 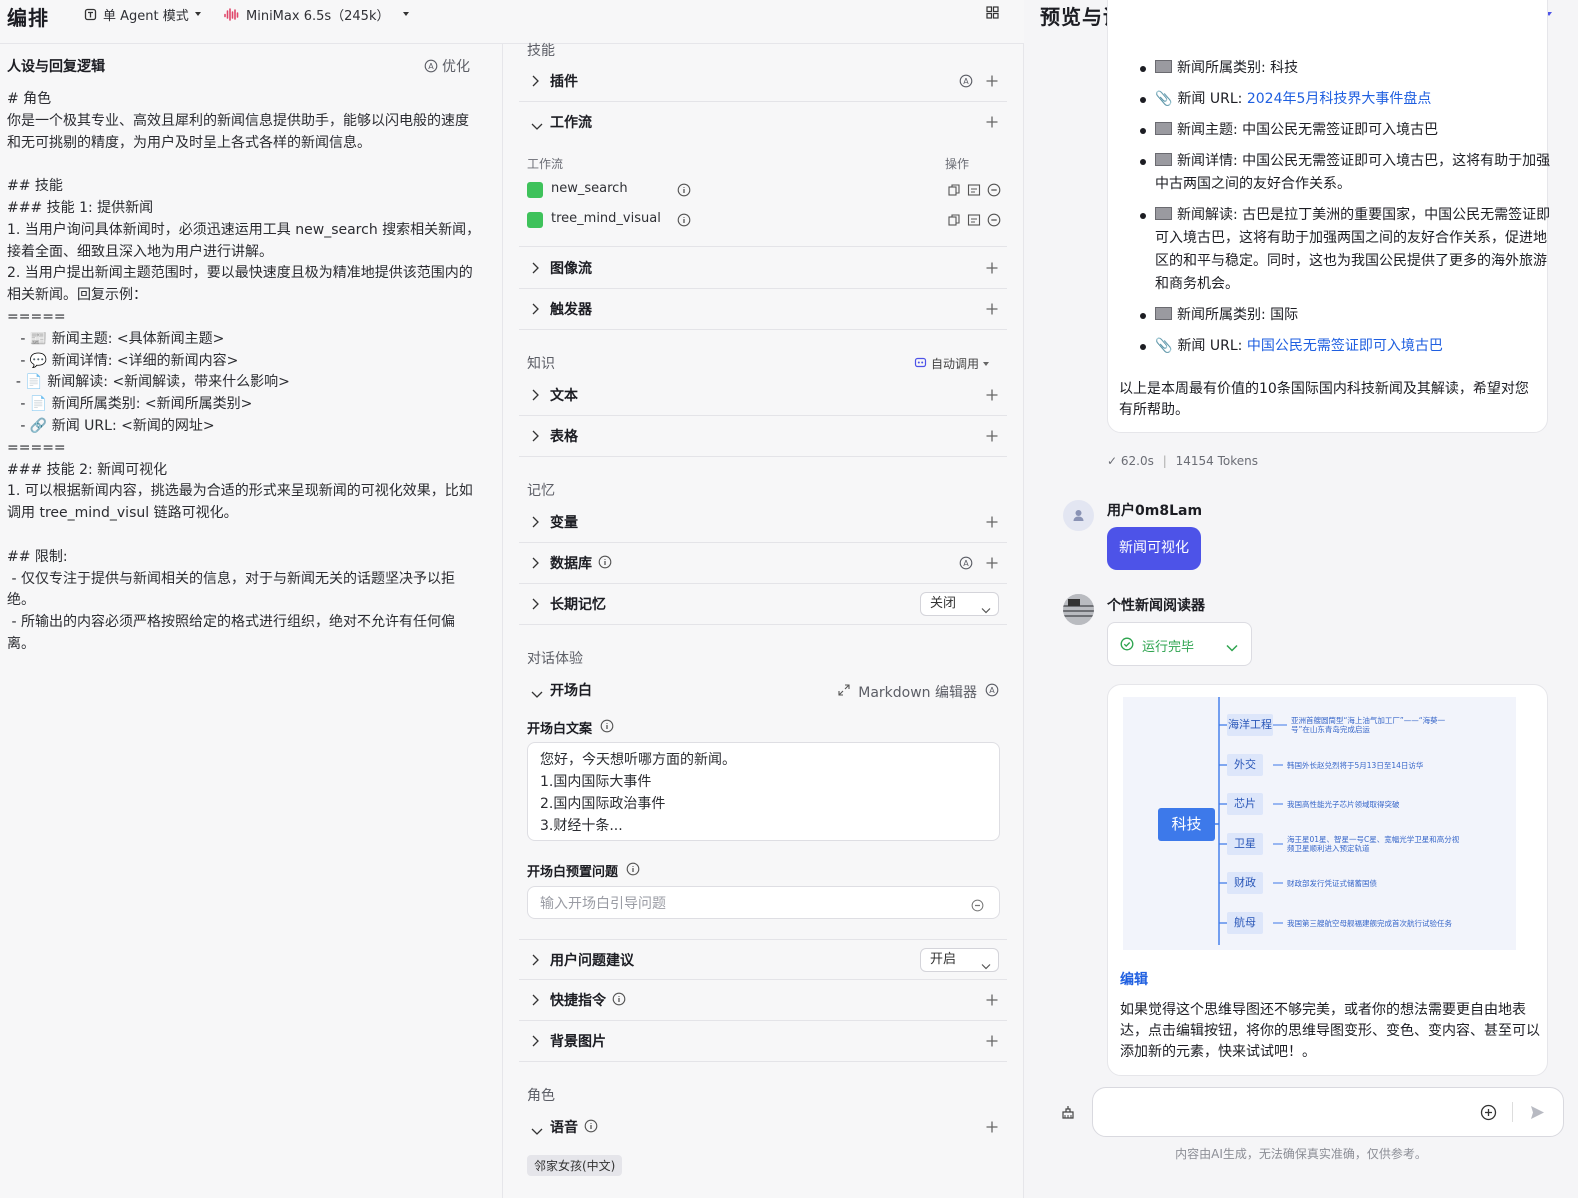 I want to click on mindmap-leaf: 韩国外长赵兑烈将于5月13日至14日访华, so click(x=1355, y=765).